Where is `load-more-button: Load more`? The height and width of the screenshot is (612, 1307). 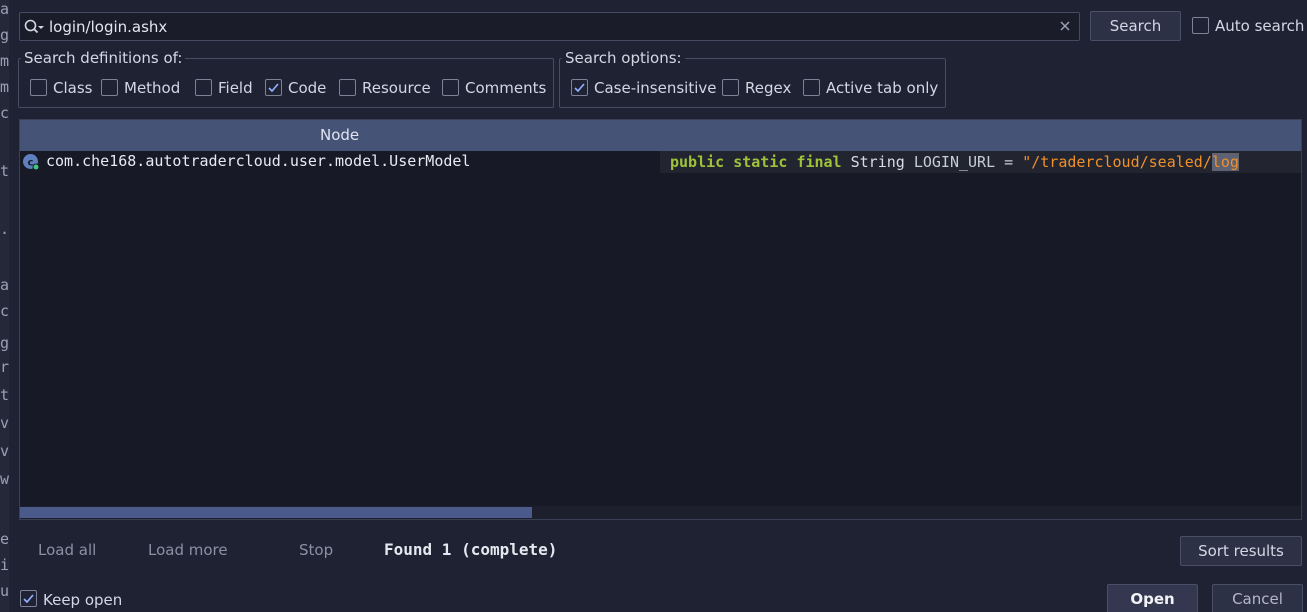 load-more-button: Load more is located at coordinates (188, 550).